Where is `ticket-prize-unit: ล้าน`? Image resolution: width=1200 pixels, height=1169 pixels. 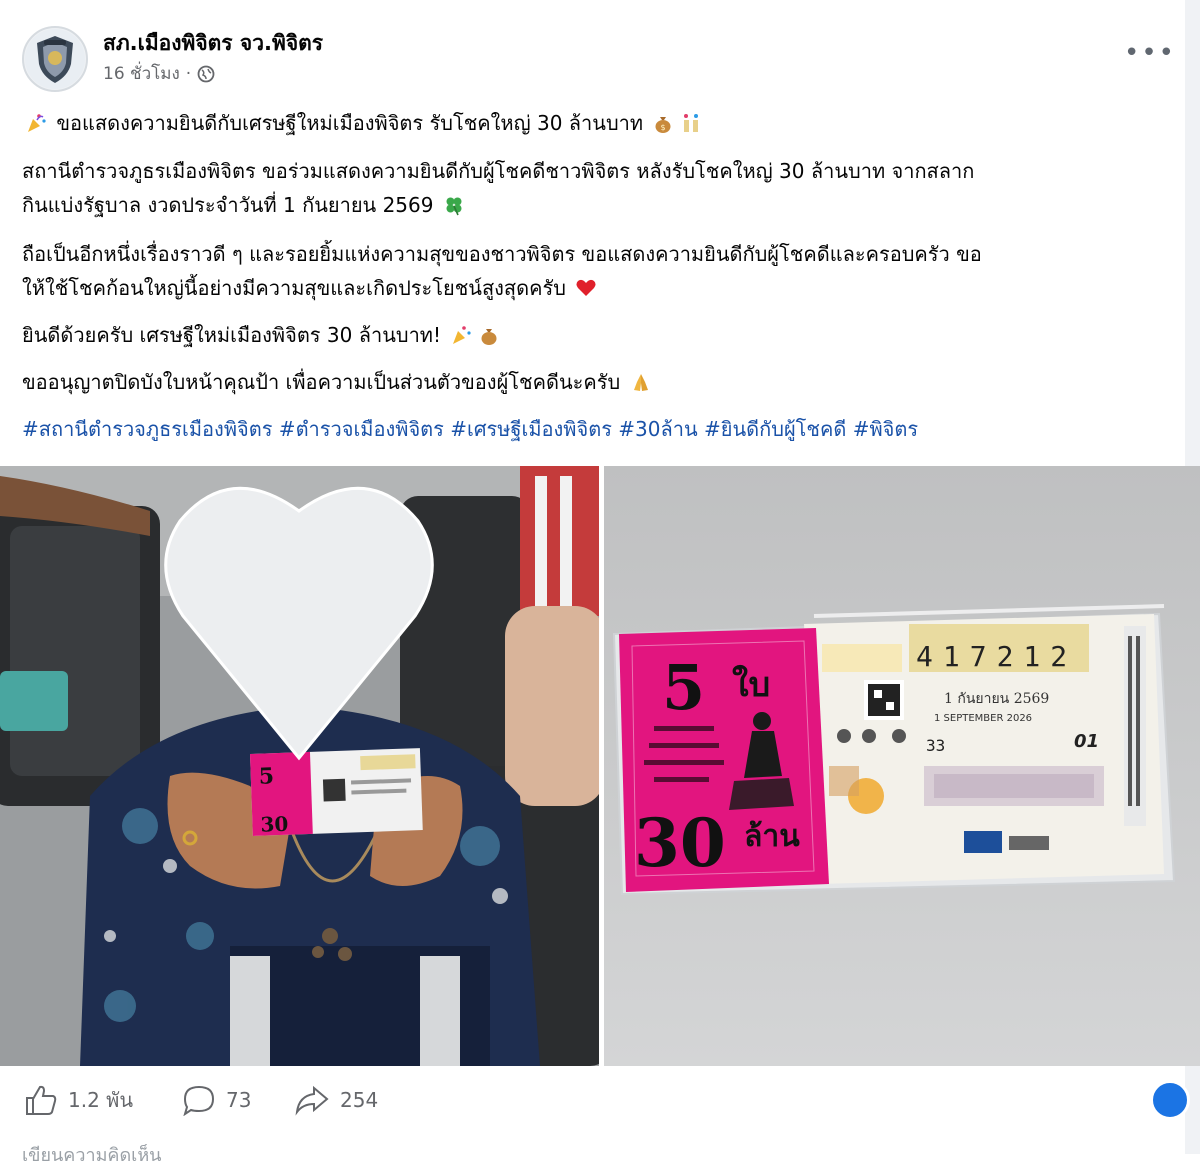 ticket-prize-unit: ล้าน is located at coordinates (772, 836).